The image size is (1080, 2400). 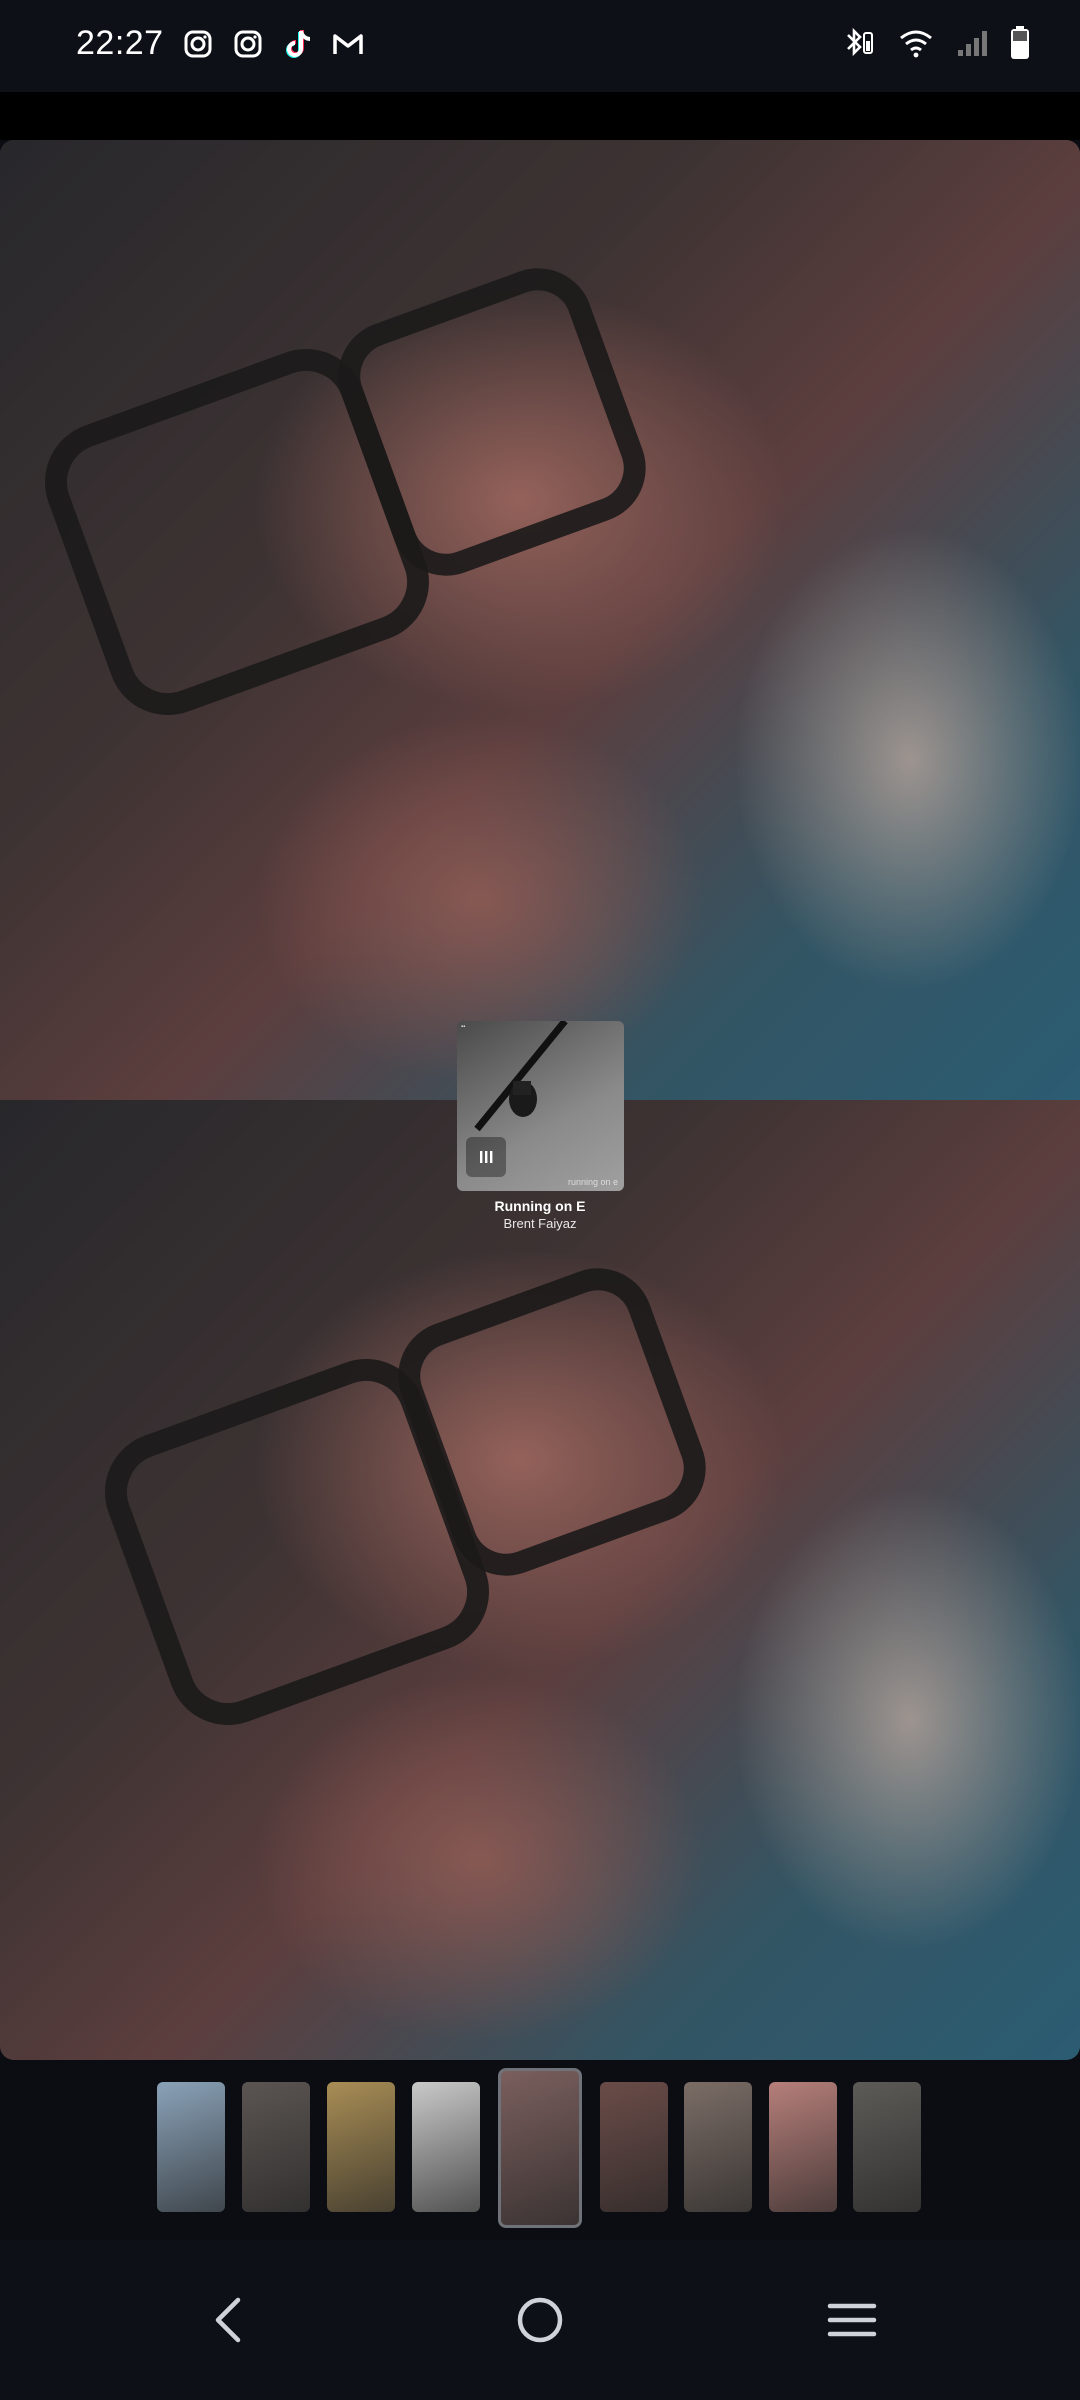 I want to click on cell-signal-icon, so click(x=972, y=45).